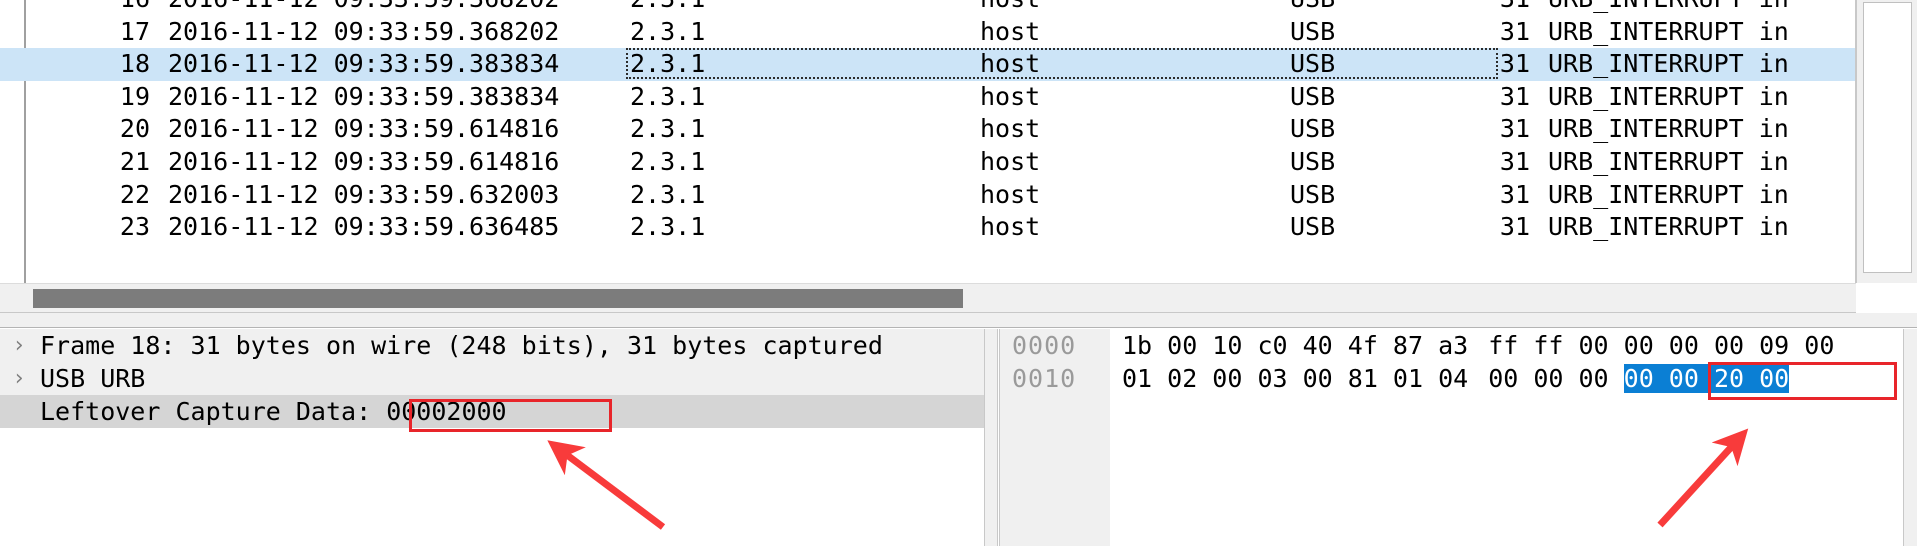  Describe the element at coordinates (1295, 378) in the screenshot. I see `hex-group-left: 01 02 00 03 00 81 01 04` at that location.